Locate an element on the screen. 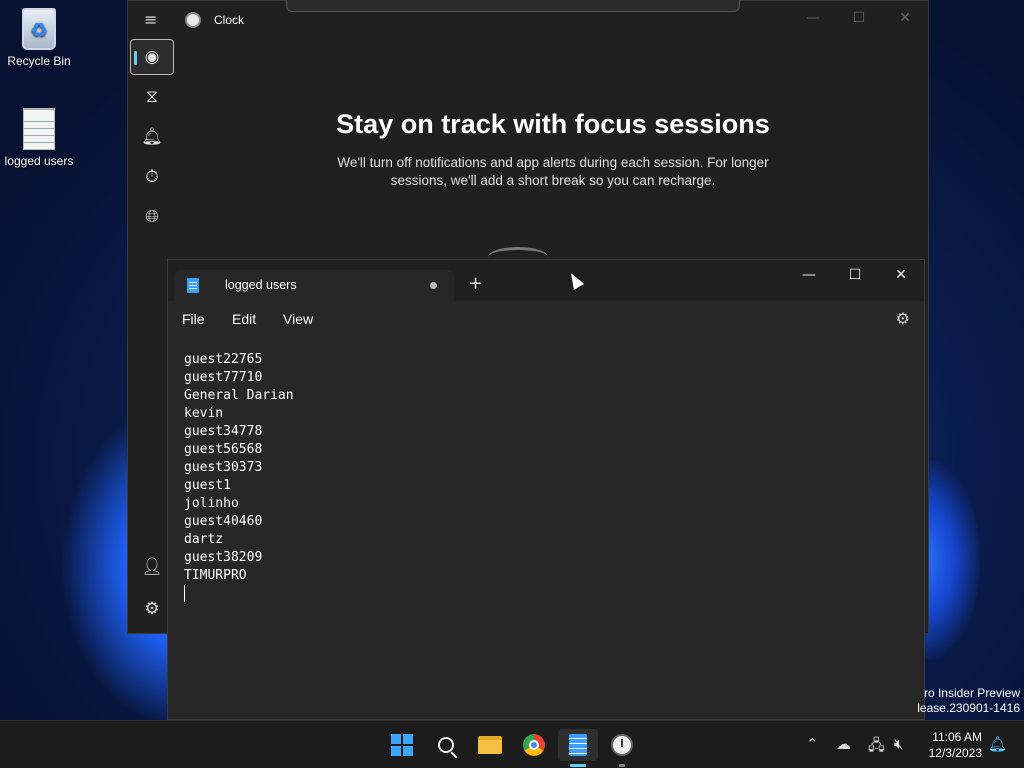 The height and width of the screenshot is (768, 1024). build-watermark: ro Insider Preview lease.230901-1416 is located at coordinates (968, 701).